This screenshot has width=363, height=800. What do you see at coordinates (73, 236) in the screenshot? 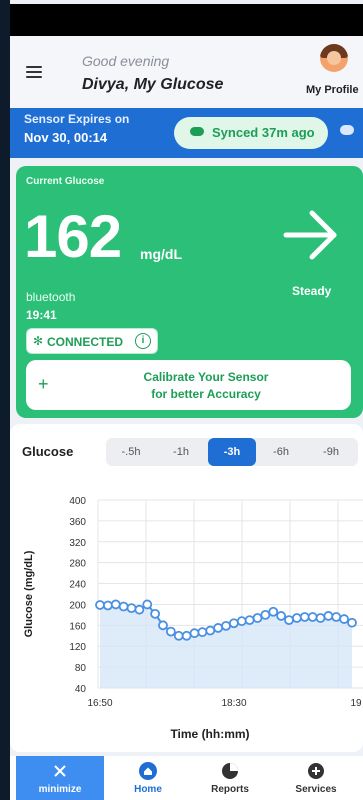
I see `current-glucose-value: 162` at bounding box center [73, 236].